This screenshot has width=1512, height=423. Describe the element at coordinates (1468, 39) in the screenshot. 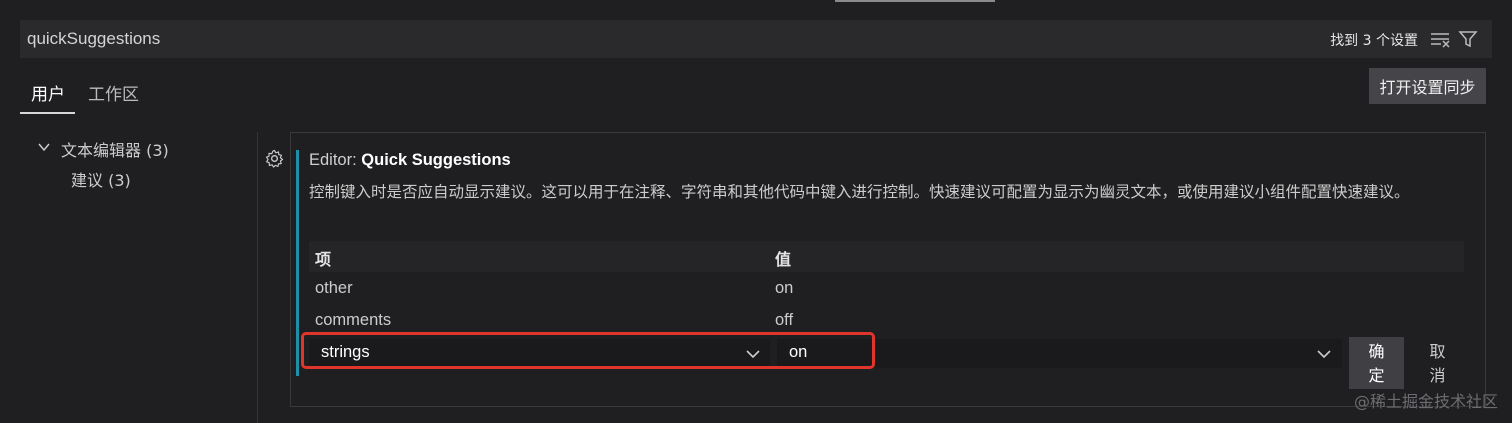

I see `filter-icon` at that location.